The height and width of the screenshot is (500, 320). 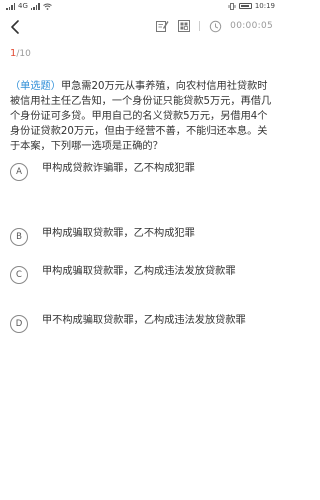 What do you see at coordinates (29, 6) in the screenshot?
I see `status-left: 4G` at bounding box center [29, 6].